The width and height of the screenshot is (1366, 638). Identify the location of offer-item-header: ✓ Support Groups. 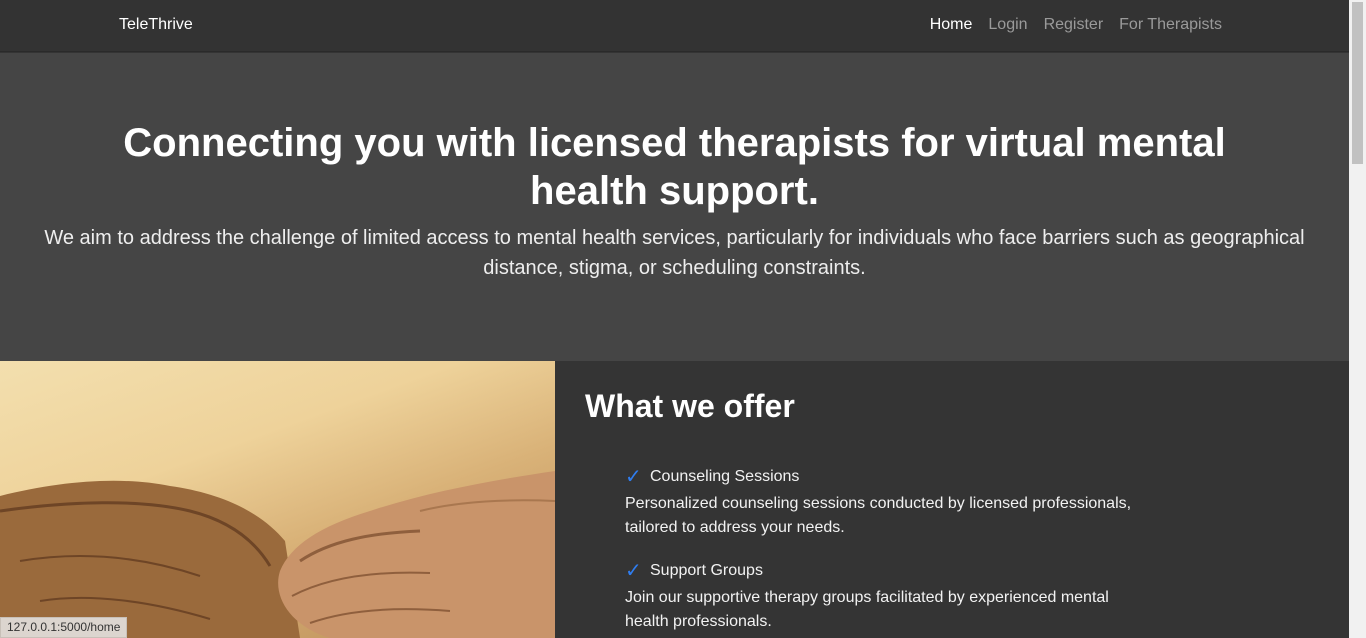
(885, 571).